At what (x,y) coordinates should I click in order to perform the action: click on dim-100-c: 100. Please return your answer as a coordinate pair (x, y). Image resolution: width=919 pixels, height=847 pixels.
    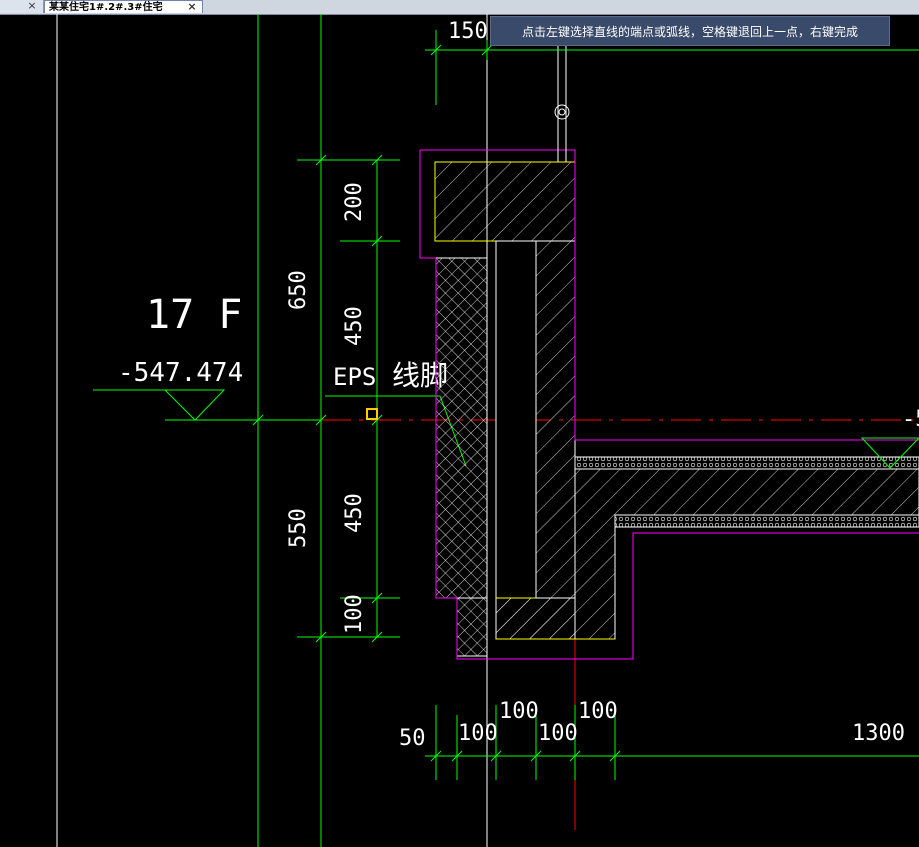
    Looking at the image, I should click on (558, 733).